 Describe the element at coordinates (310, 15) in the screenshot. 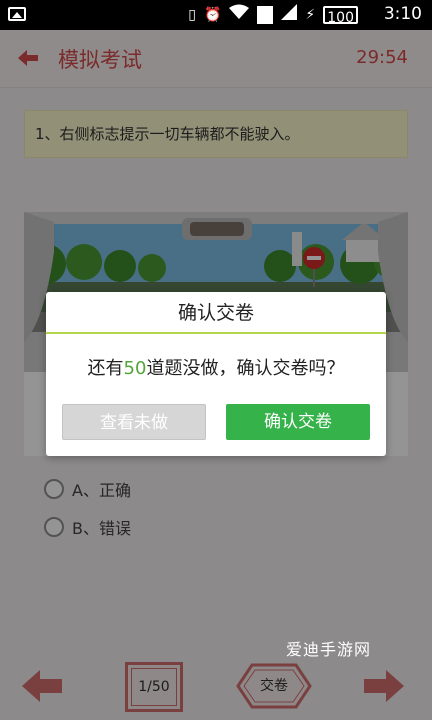

I see `charging-icon: ⚡` at that location.